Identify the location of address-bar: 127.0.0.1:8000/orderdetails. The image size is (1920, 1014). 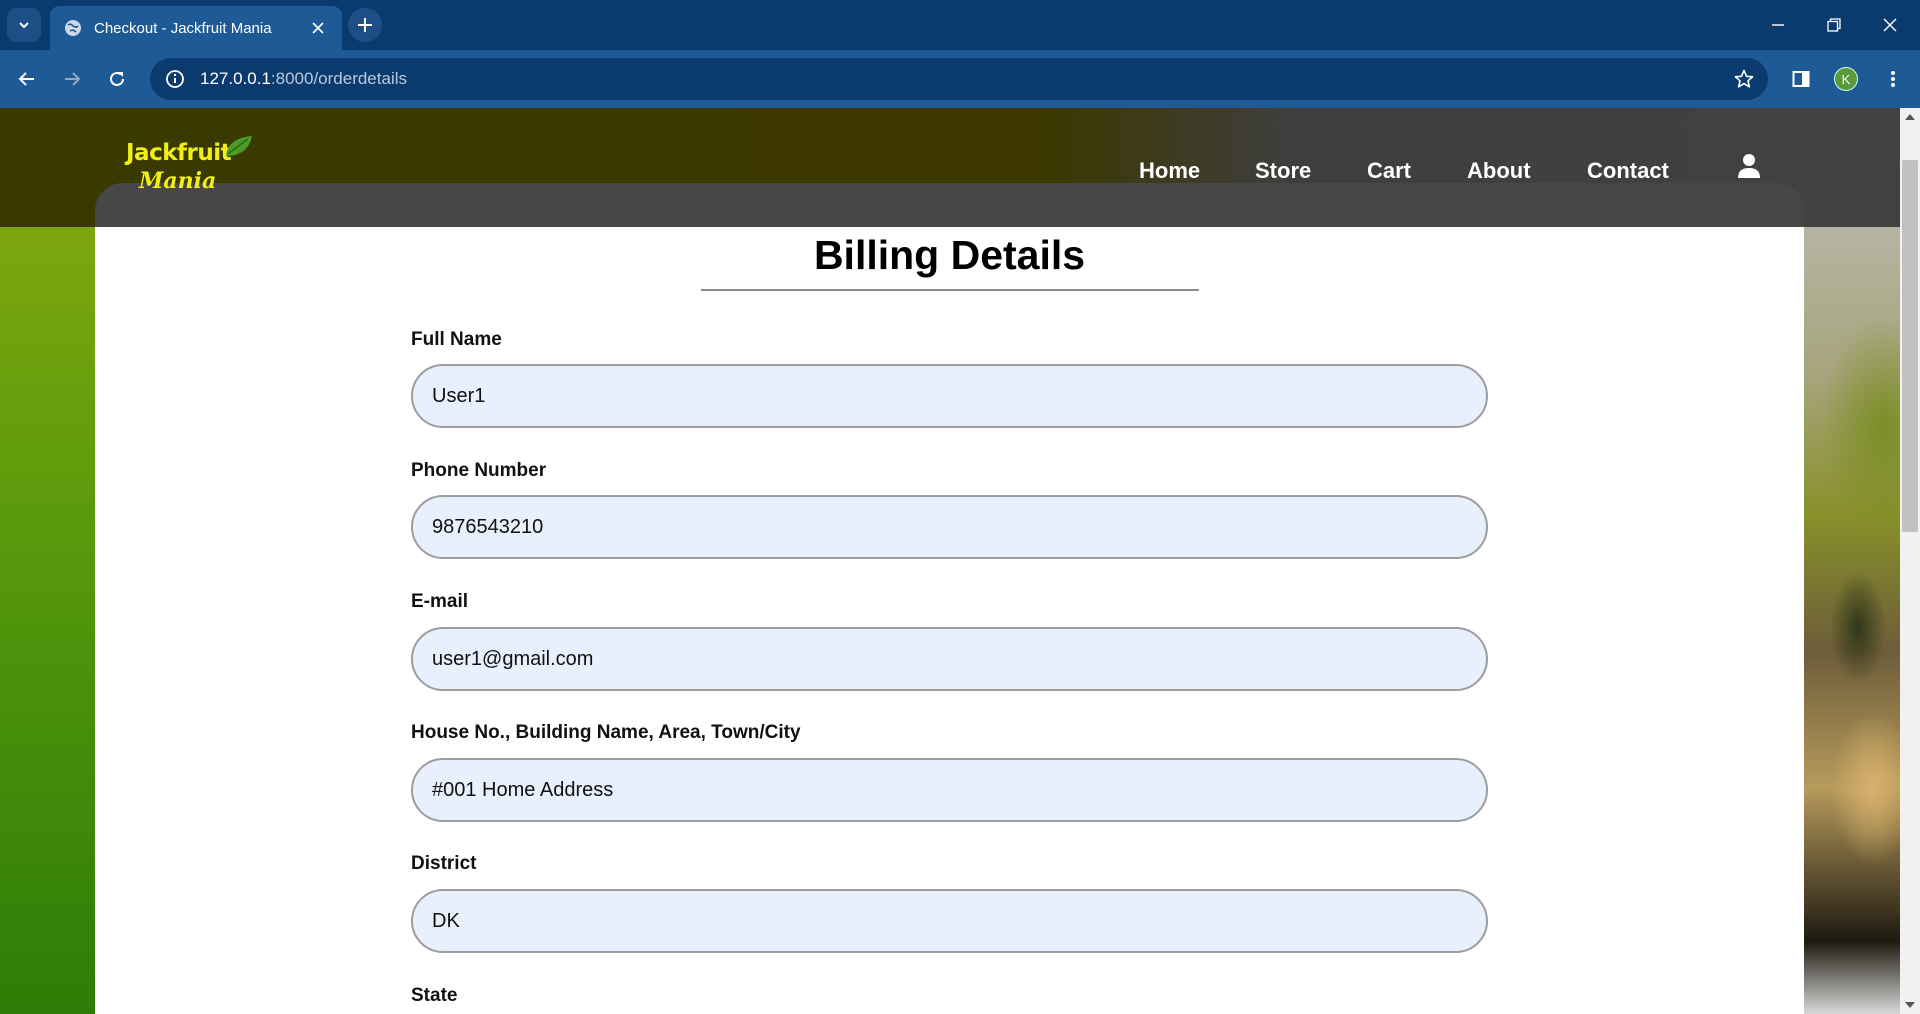
(959, 79).